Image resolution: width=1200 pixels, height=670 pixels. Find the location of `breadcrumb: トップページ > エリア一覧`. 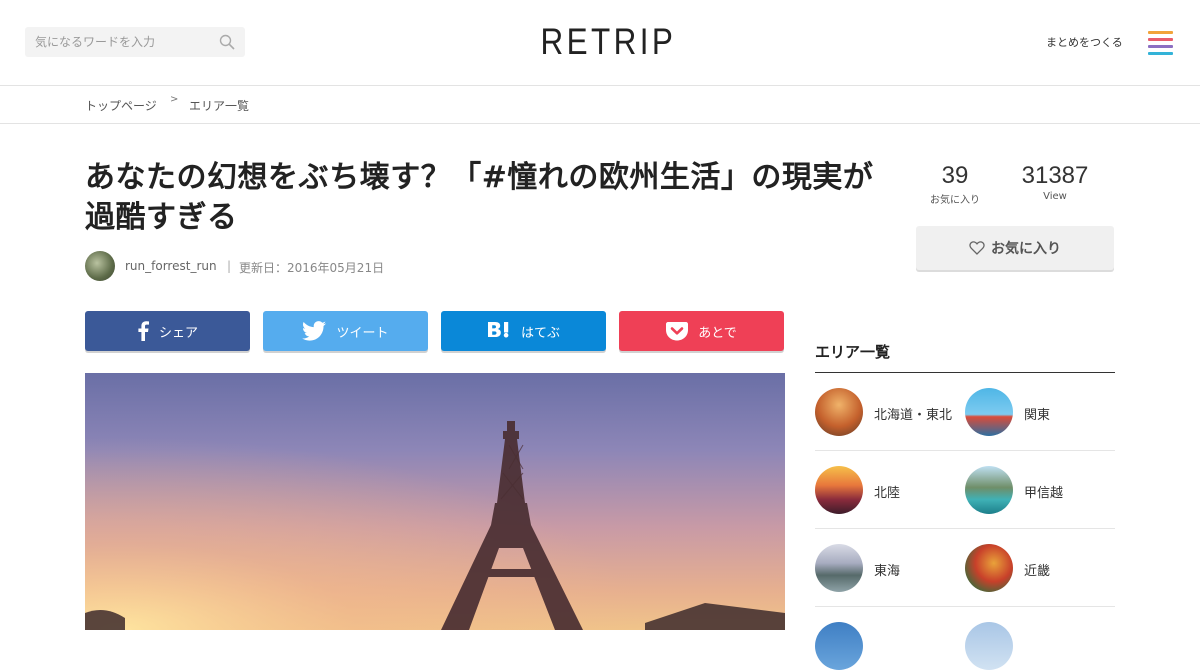

breadcrumb: トップページ > エリア一覧 is located at coordinates (600, 105).